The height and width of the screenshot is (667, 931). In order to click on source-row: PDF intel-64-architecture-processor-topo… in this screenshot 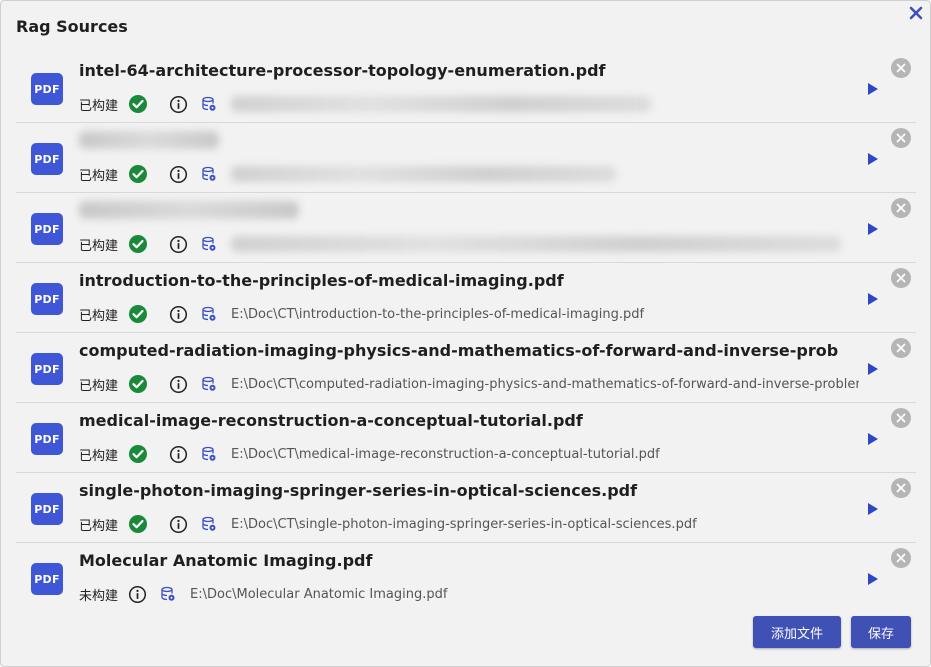, I will do `click(466, 88)`.